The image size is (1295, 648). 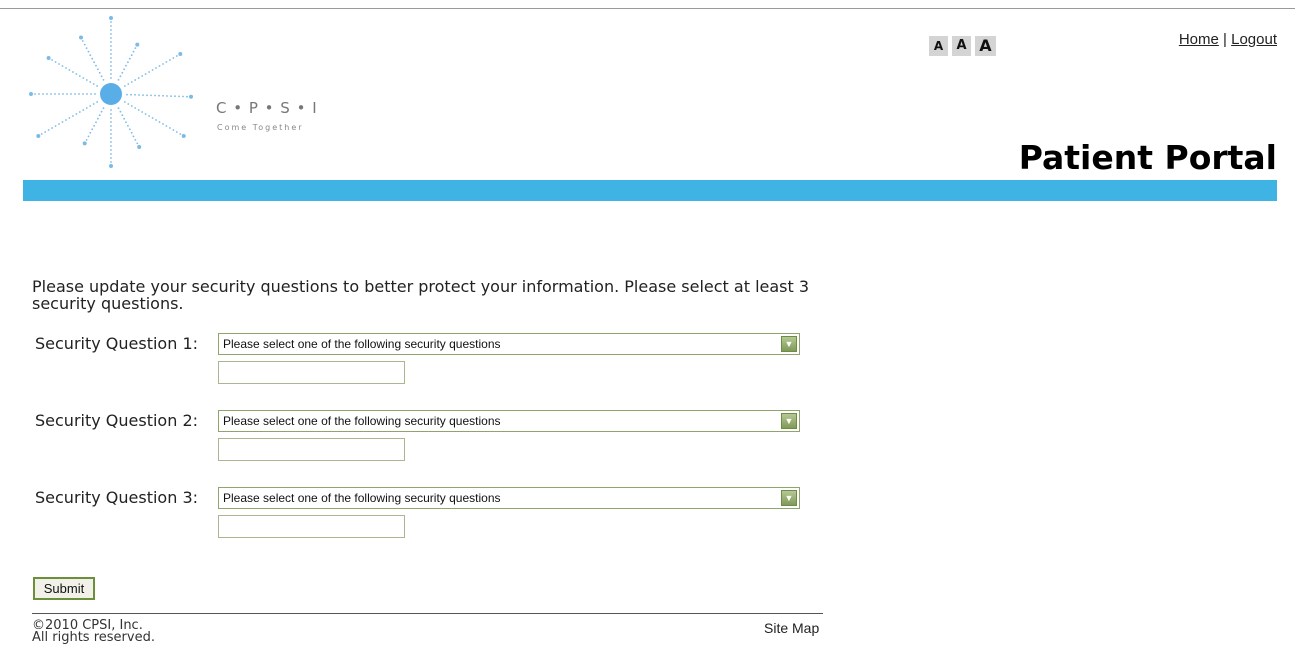 I want to click on logout-link: Logout, so click(x=1254, y=39).